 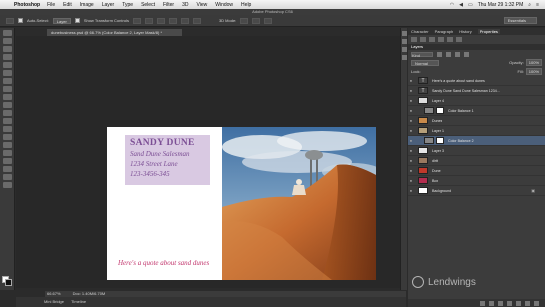 I want to click on marquee-tool-icon, so click(x=7, y=41).